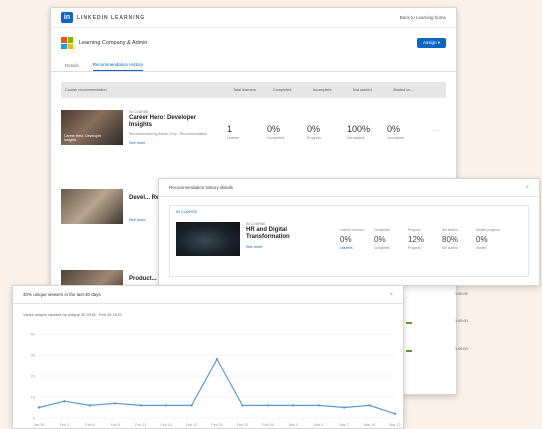 The height and width of the screenshot is (429, 542). I want to click on course-thumbnail: Career Hero: Developer Insights, so click(92, 127).